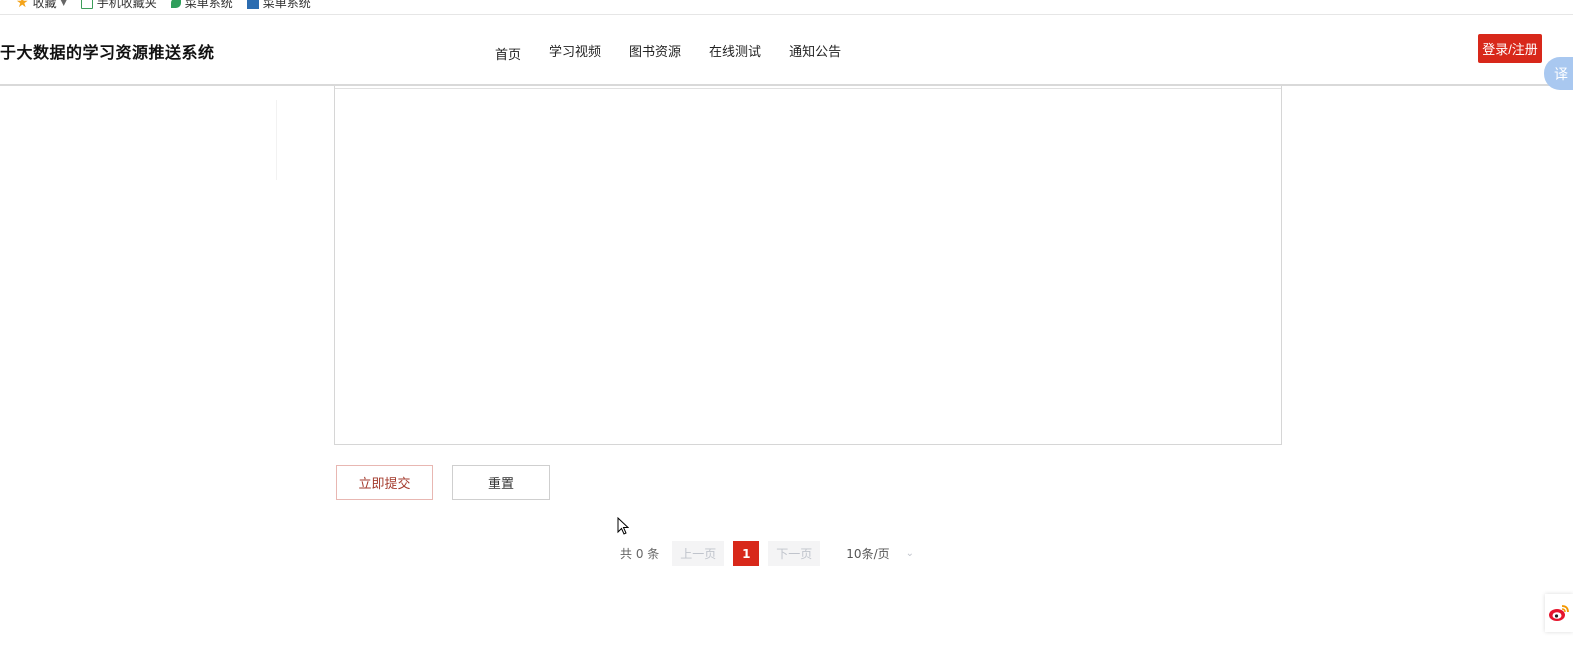 Image resolution: width=1573 pixels, height=650 pixels. Describe the element at coordinates (910, 553) in the screenshot. I see `chevron-down-icon: ⌄` at that location.